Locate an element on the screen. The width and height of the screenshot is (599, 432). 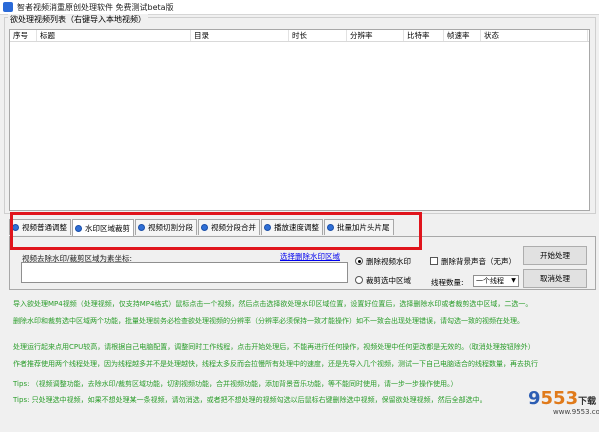
tab-label: 视频普通调整 is located at coordinates (44, 227).